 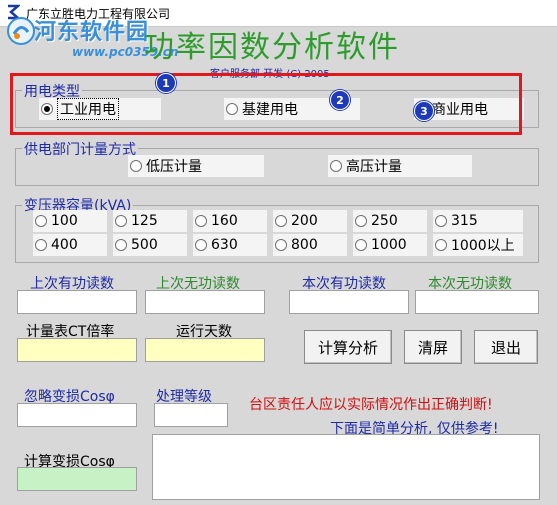 What do you see at coordinates (77, 415) in the screenshot?
I see `ignore-cos-input` at bounding box center [77, 415].